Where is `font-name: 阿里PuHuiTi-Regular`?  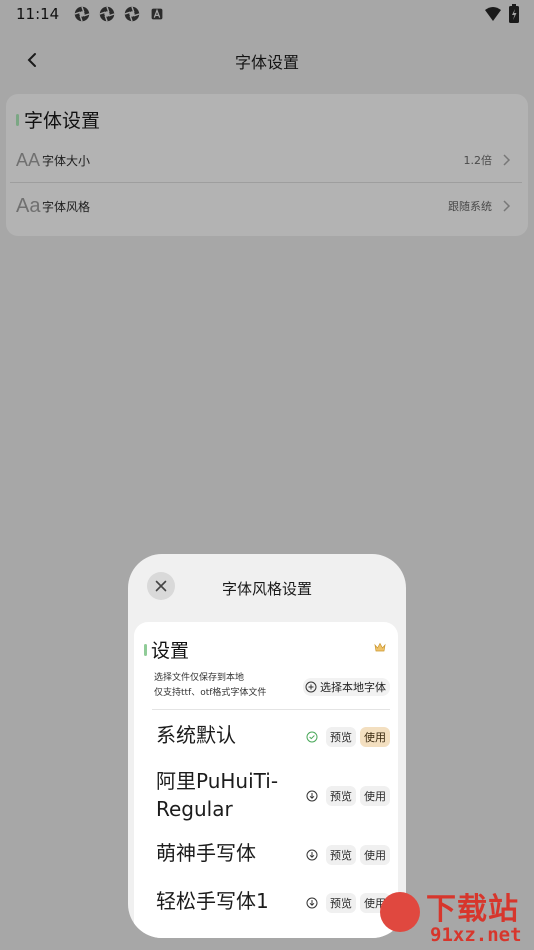
font-name: 阿里PuHuiTi-Regular is located at coordinates (217, 795).